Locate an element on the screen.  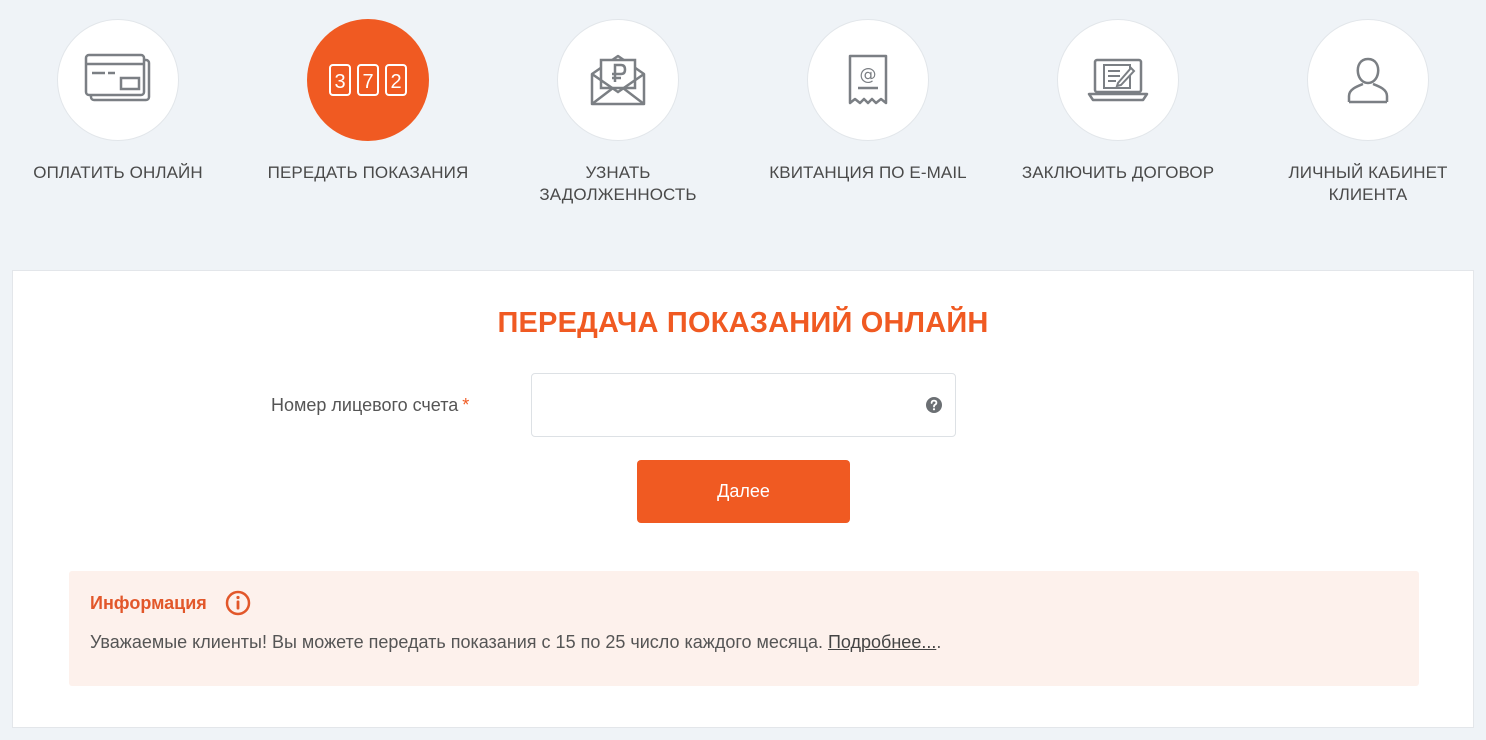
service-check-debt: УЗНАТЬ ЗАДОЛЖЕННОСТЬ is located at coordinates (618, 112).